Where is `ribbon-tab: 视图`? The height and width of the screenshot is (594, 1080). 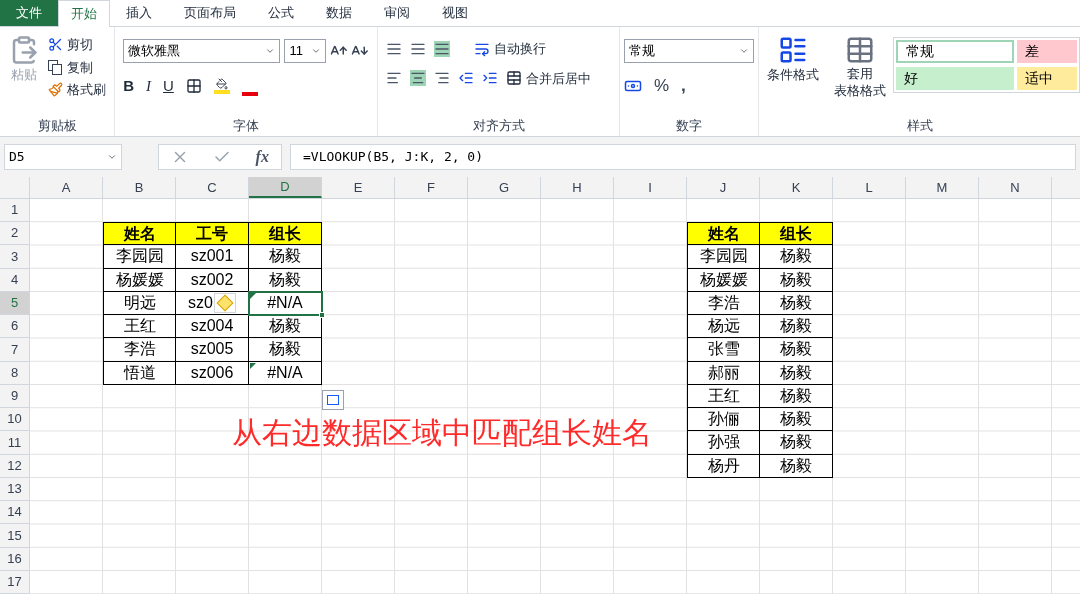 ribbon-tab: 视图 is located at coordinates (455, 13).